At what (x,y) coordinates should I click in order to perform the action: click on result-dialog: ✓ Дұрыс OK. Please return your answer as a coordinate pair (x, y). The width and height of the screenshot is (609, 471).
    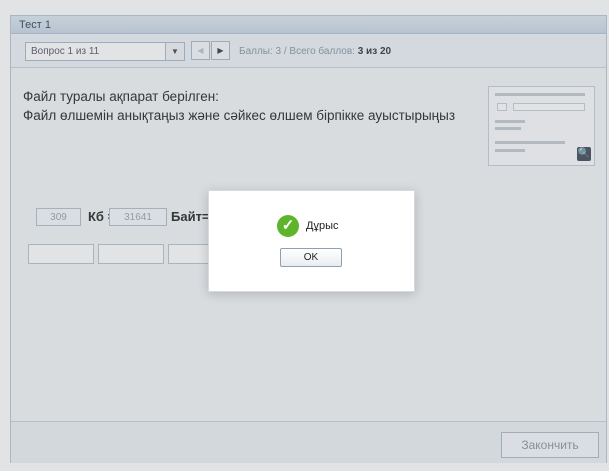
    Looking at the image, I should click on (311, 241).